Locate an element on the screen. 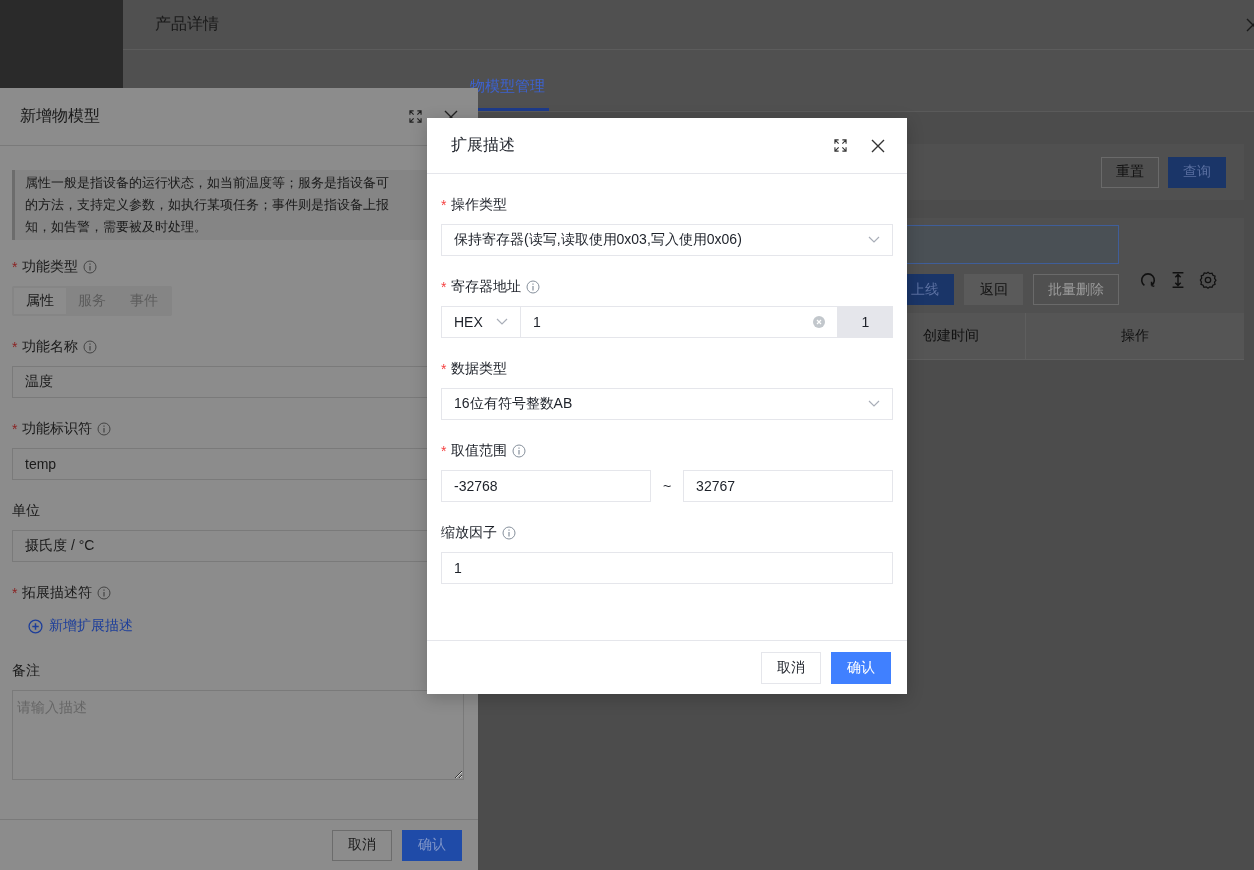 Image resolution: width=1254 pixels, height=870 pixels. modal-title: 扩展描述 is located at coordinates (483, 145).